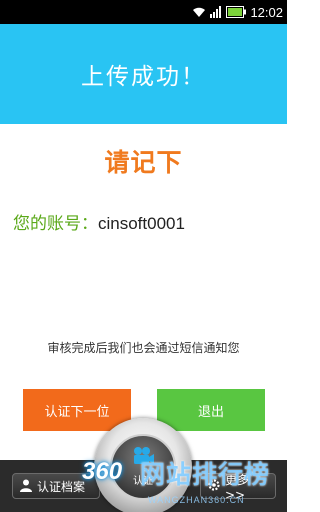 The image size is (320, 512). Describe the element at coordinates (26, 486) in the screenshot. I see `user-icon` at that location.